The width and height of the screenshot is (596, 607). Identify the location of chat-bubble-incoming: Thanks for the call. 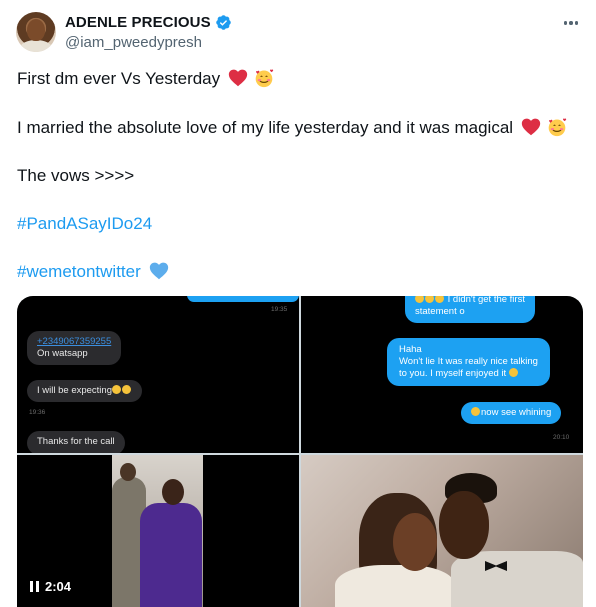
(76, 442).